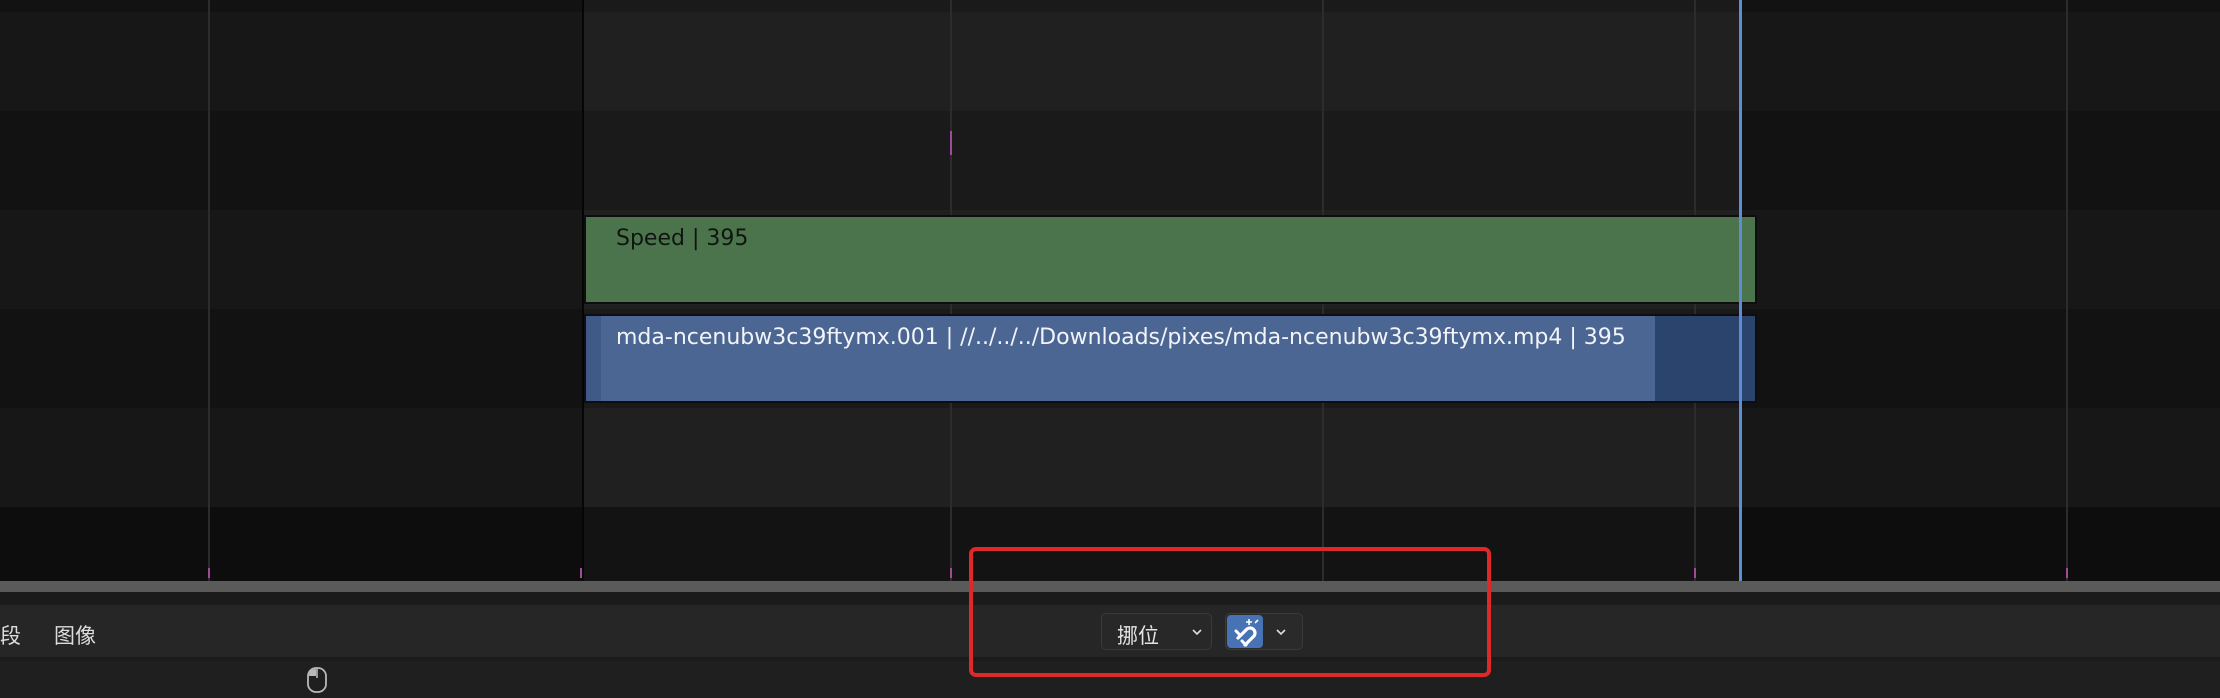  I want to click on magnet-icon, so click(1246, 633).